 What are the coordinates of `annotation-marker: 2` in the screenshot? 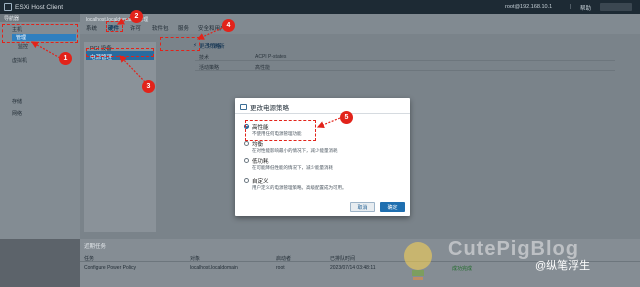 It's located at (136, 16).